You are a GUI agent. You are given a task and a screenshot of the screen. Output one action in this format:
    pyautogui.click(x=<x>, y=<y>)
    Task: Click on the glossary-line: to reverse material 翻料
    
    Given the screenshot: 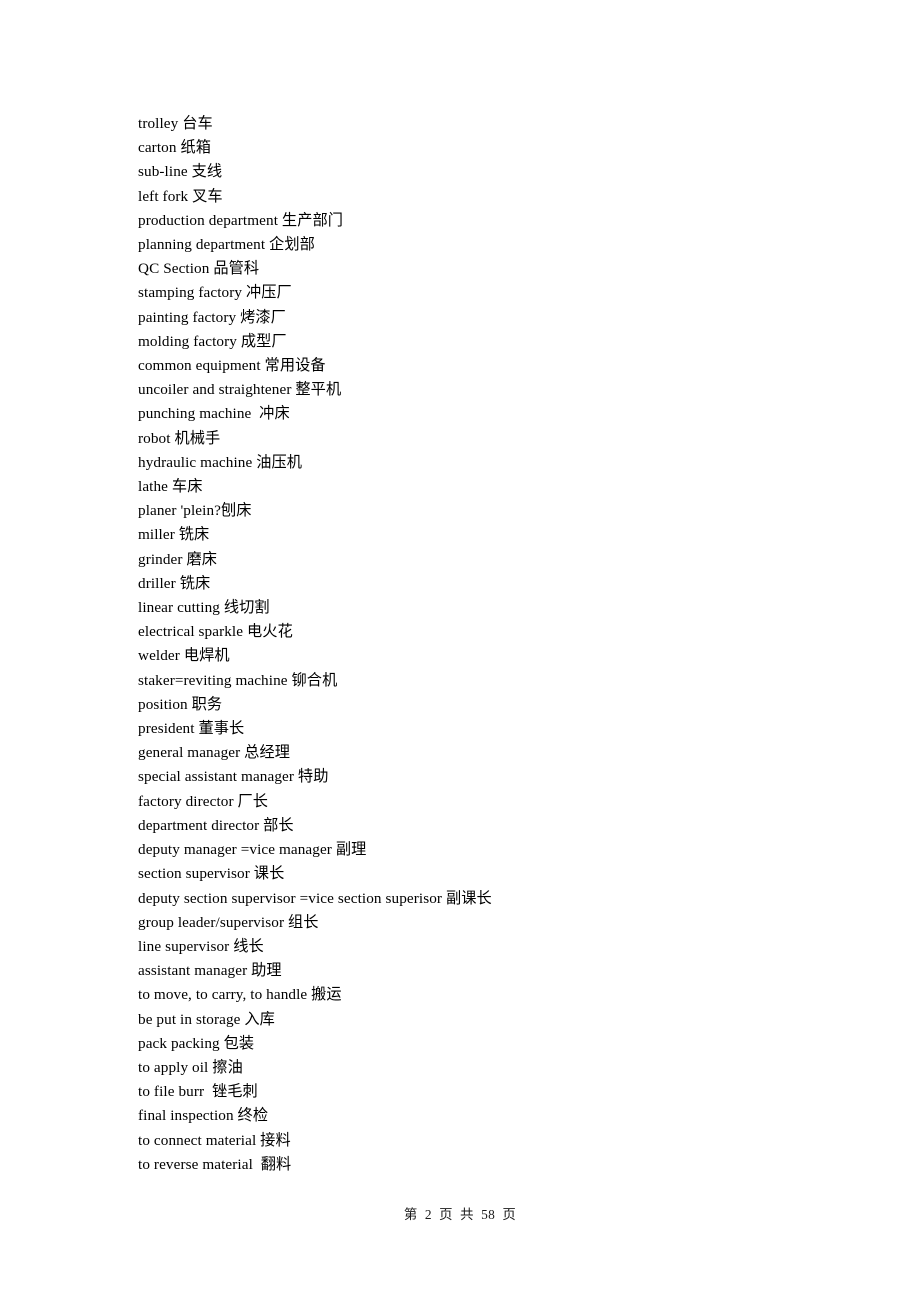 What is the action you would take?
    pyautogui.click(x=215, y=1164)
    